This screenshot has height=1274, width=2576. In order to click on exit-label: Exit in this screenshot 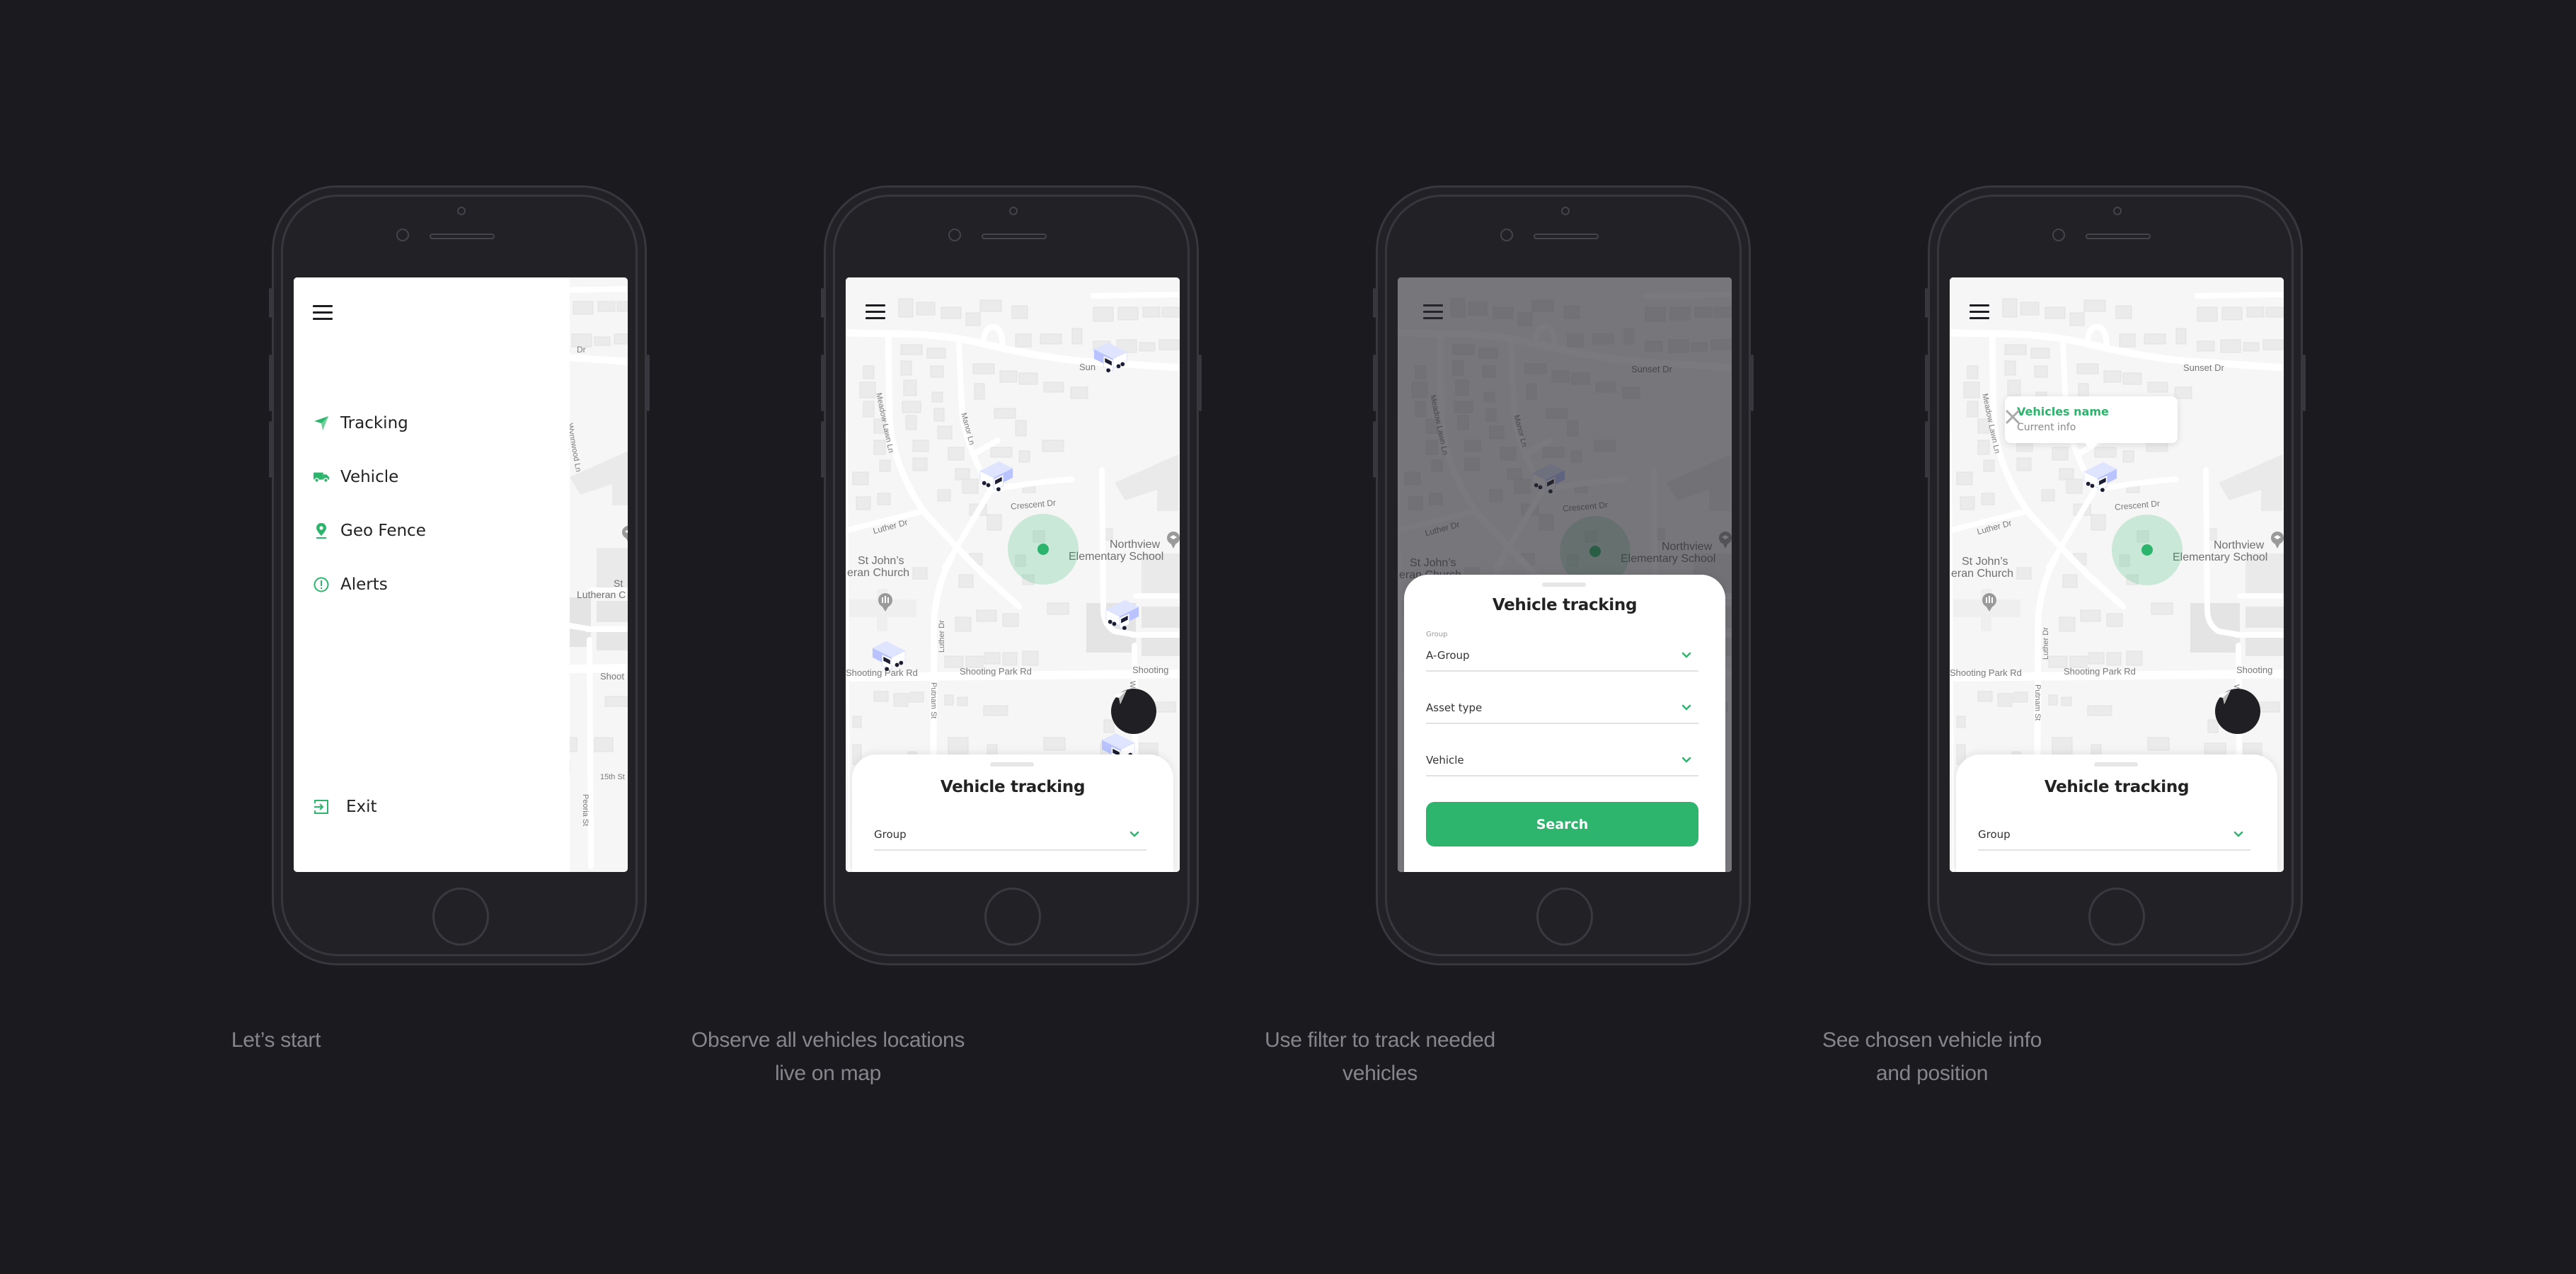, I will do `click(362, 807)`.